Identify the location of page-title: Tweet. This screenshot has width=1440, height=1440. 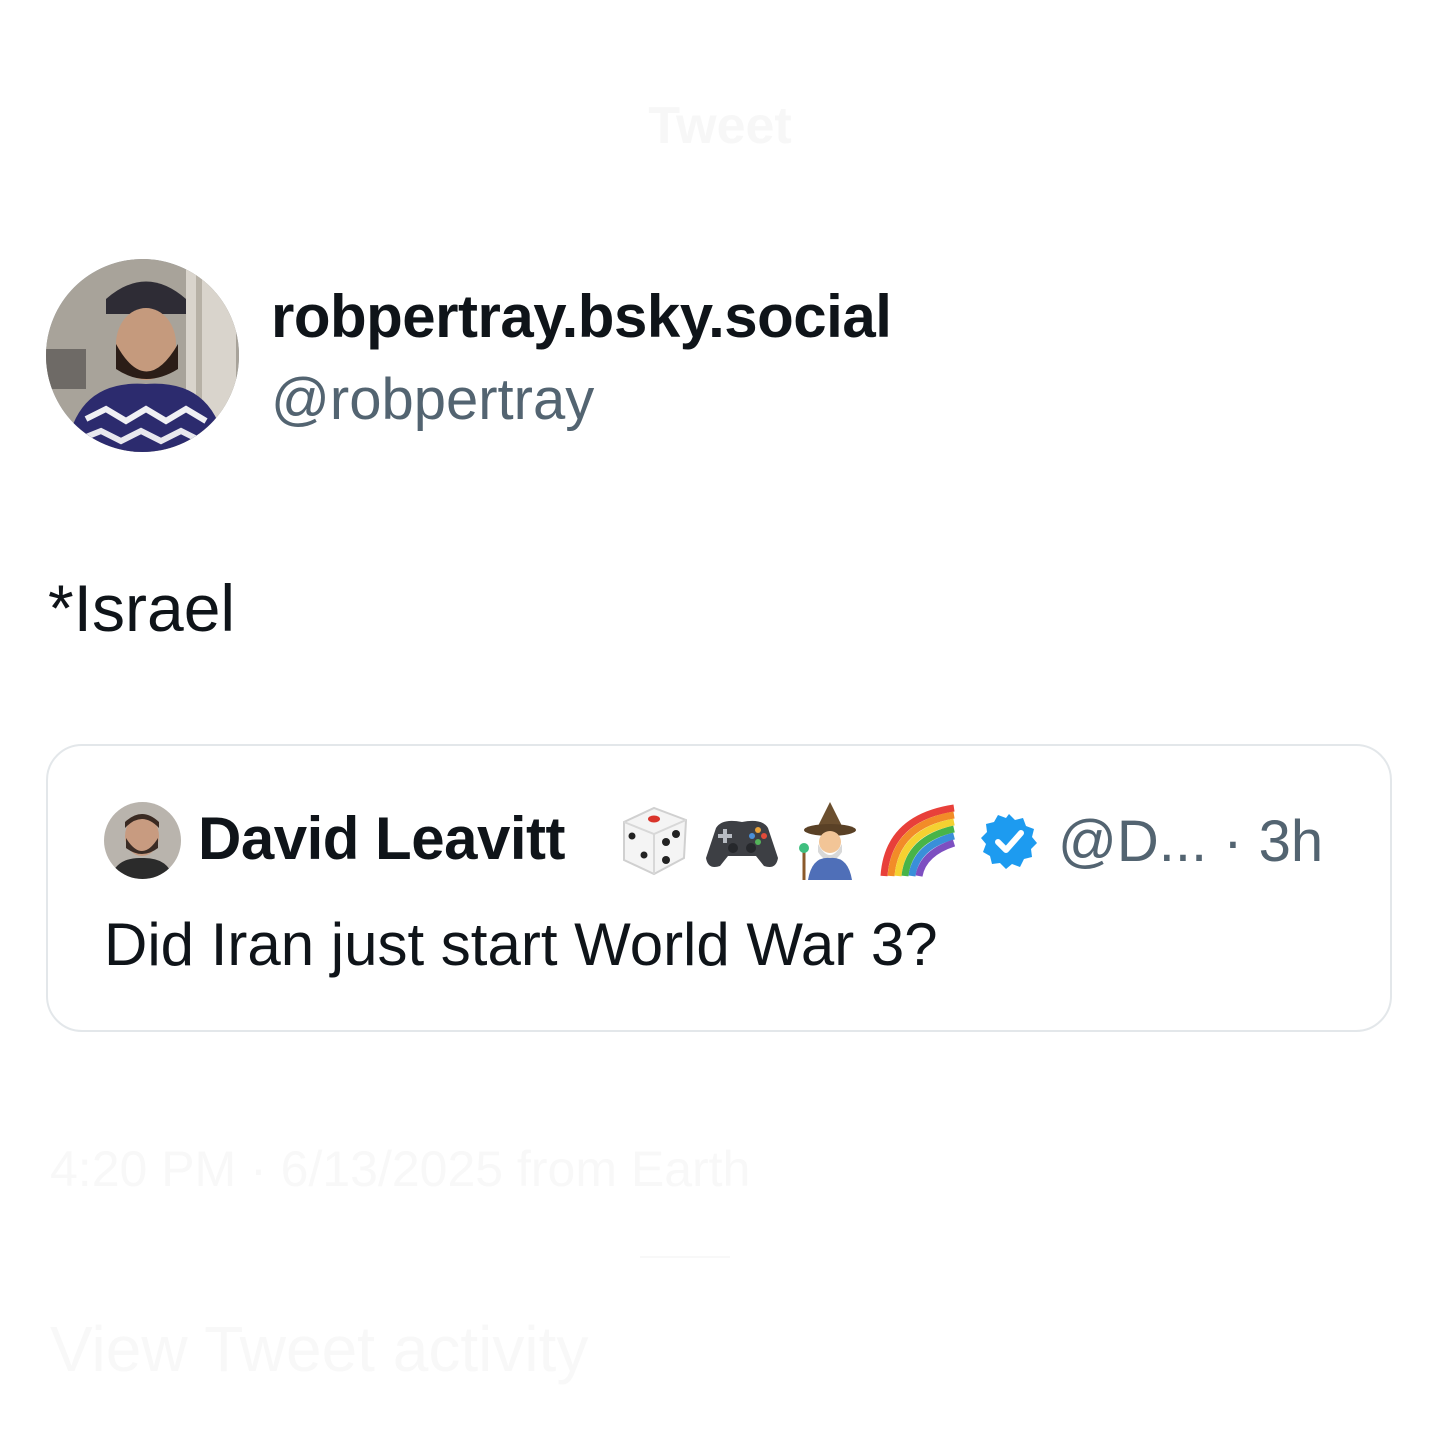
(720, 126).